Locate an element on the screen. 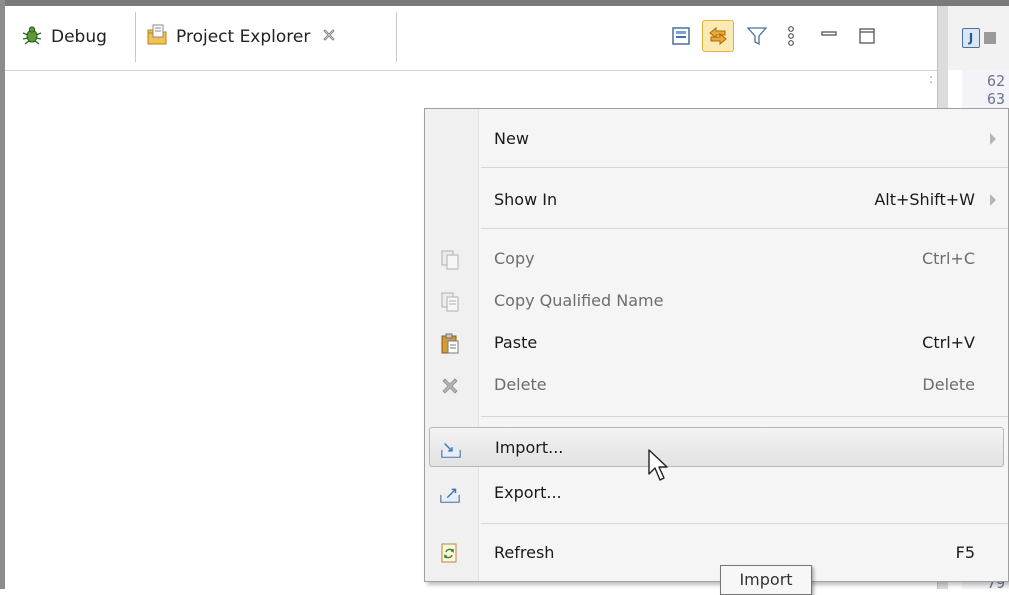  export-icon is located at coordinates (450, 494).